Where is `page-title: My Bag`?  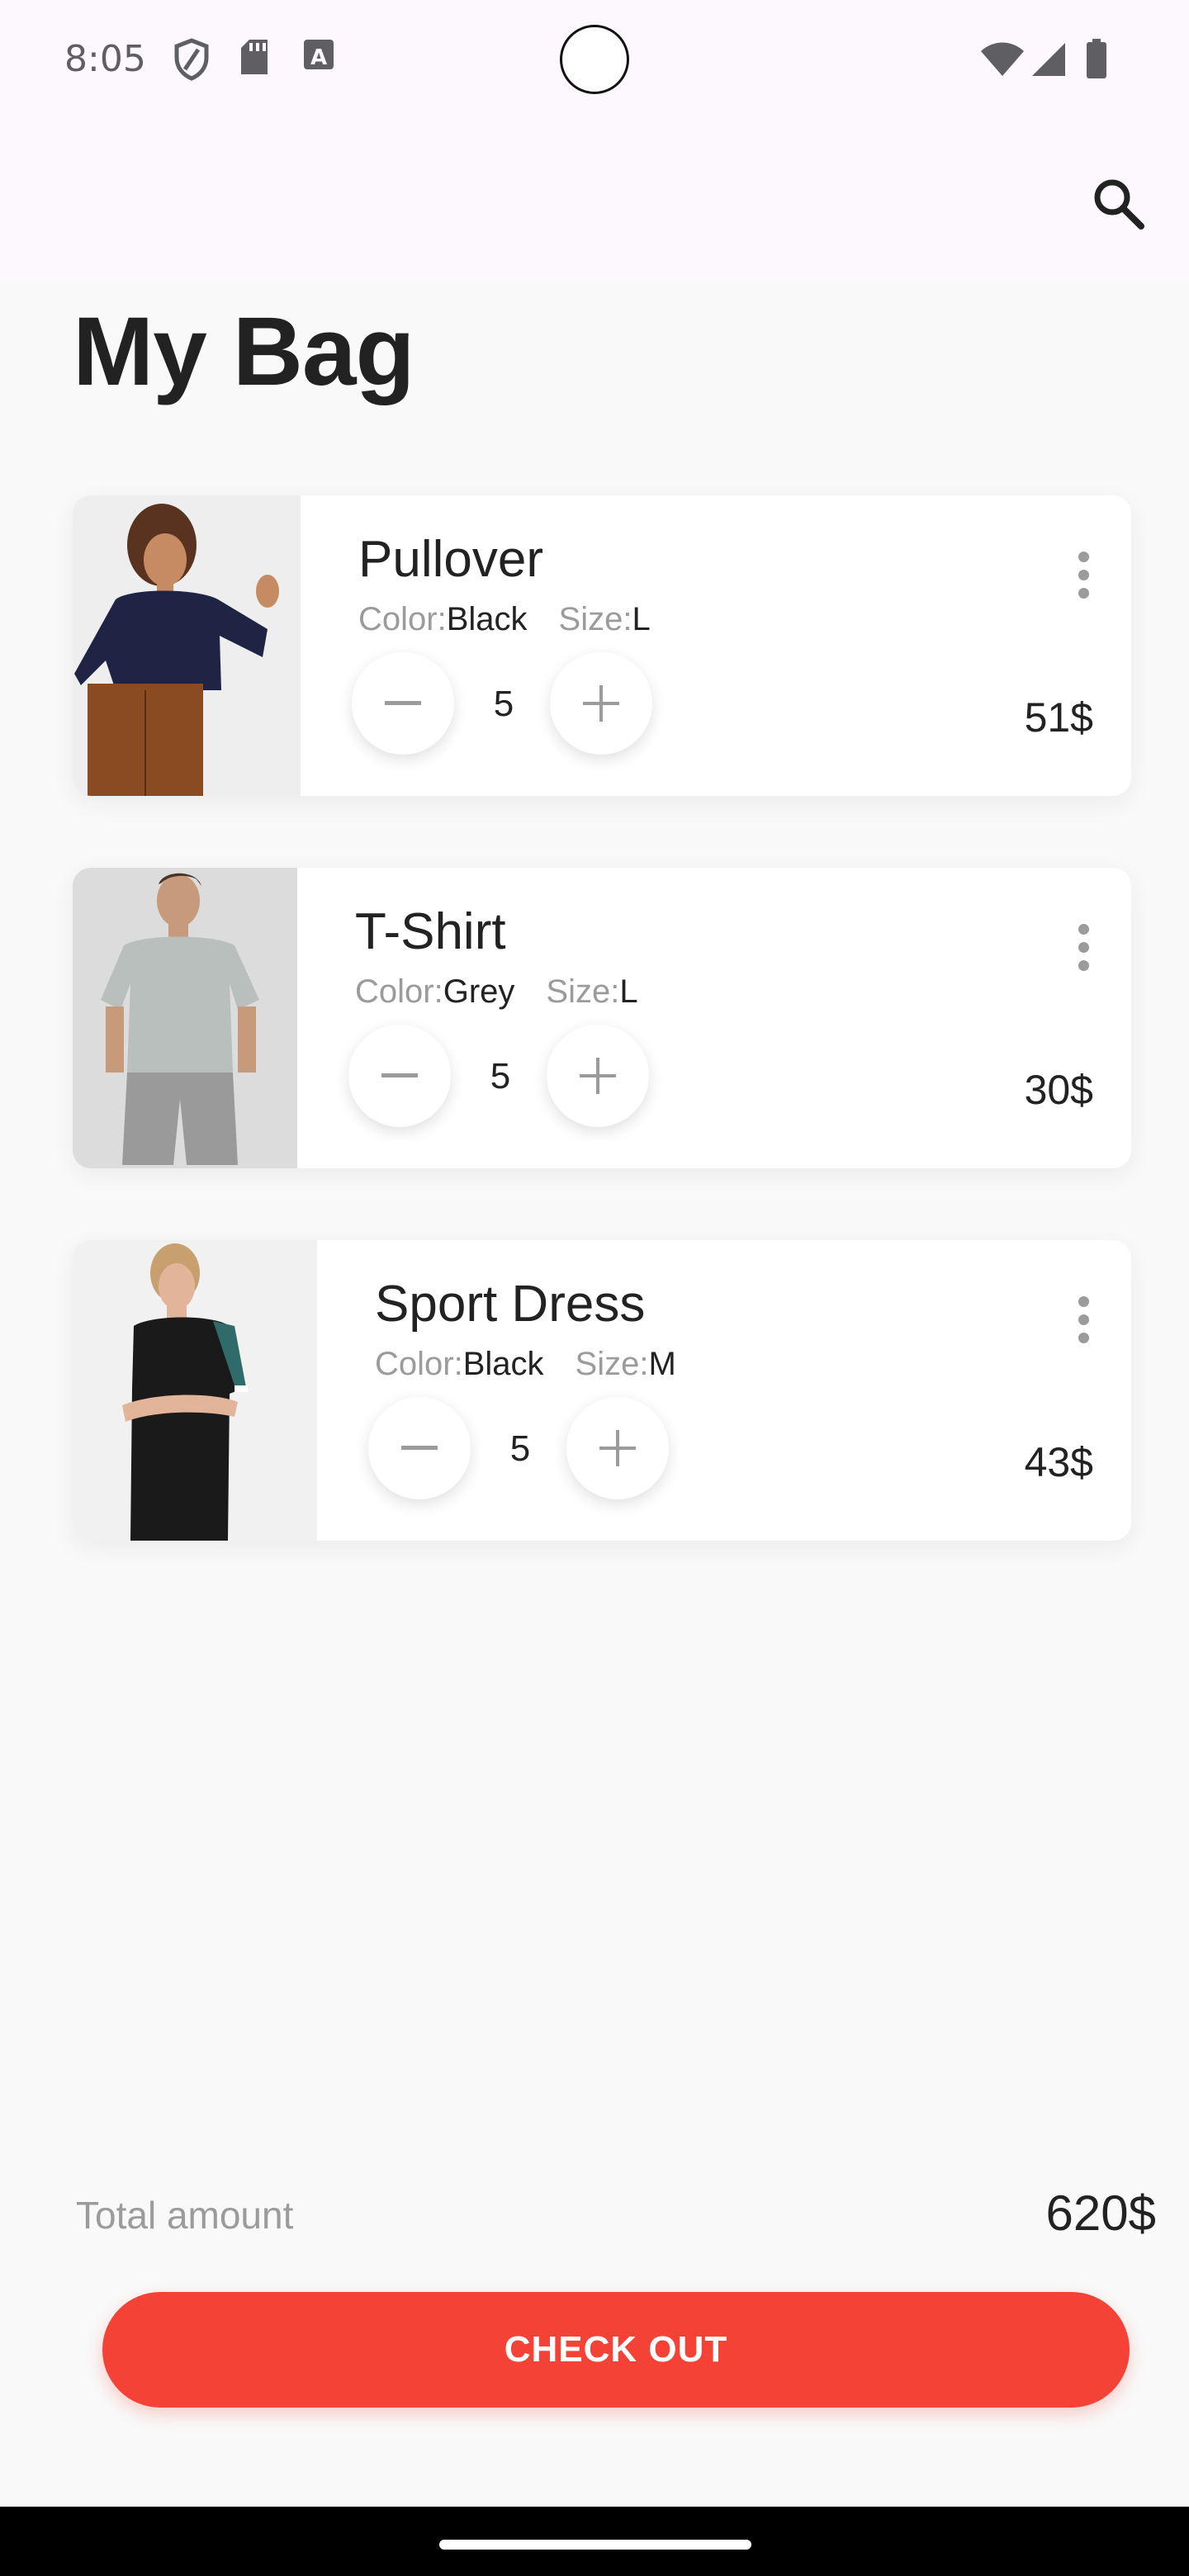
page-title: My Bag is located at coordinates (244, 351).